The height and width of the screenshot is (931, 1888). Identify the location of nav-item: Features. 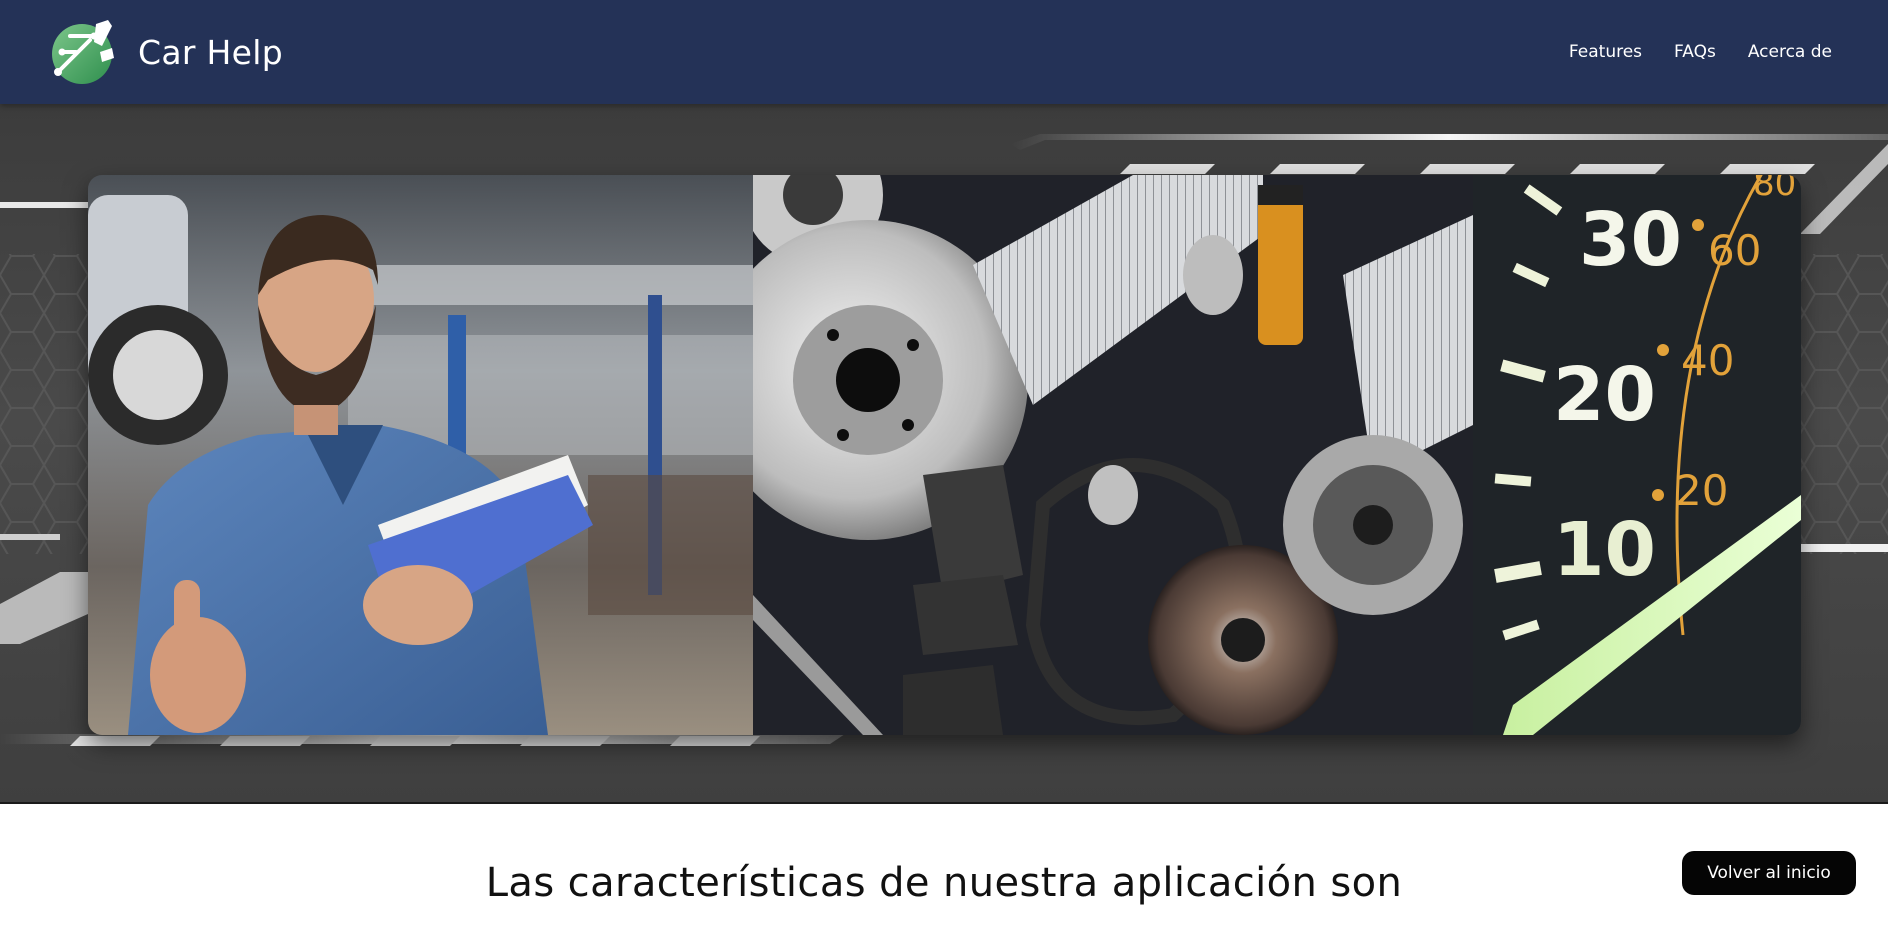
(1605, 52).